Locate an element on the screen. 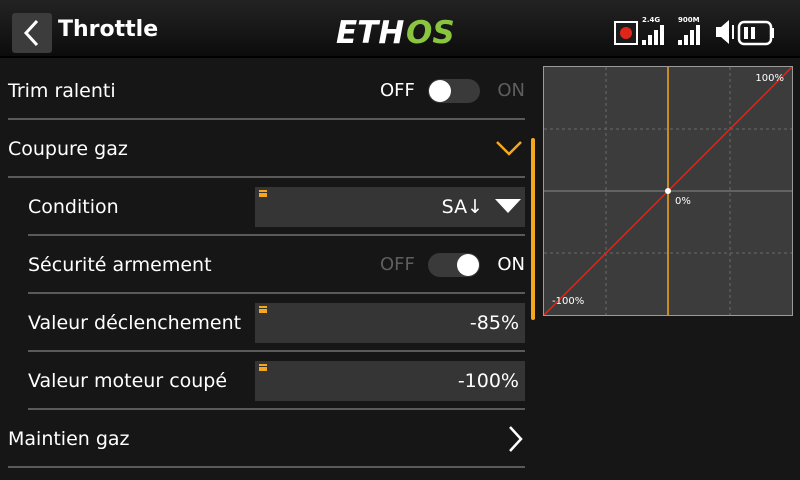 The height and width of the screenshot is (480, 800). row-valeur-declenchement: Valeur déclenchement -85% is located at coordinates (262, 323).